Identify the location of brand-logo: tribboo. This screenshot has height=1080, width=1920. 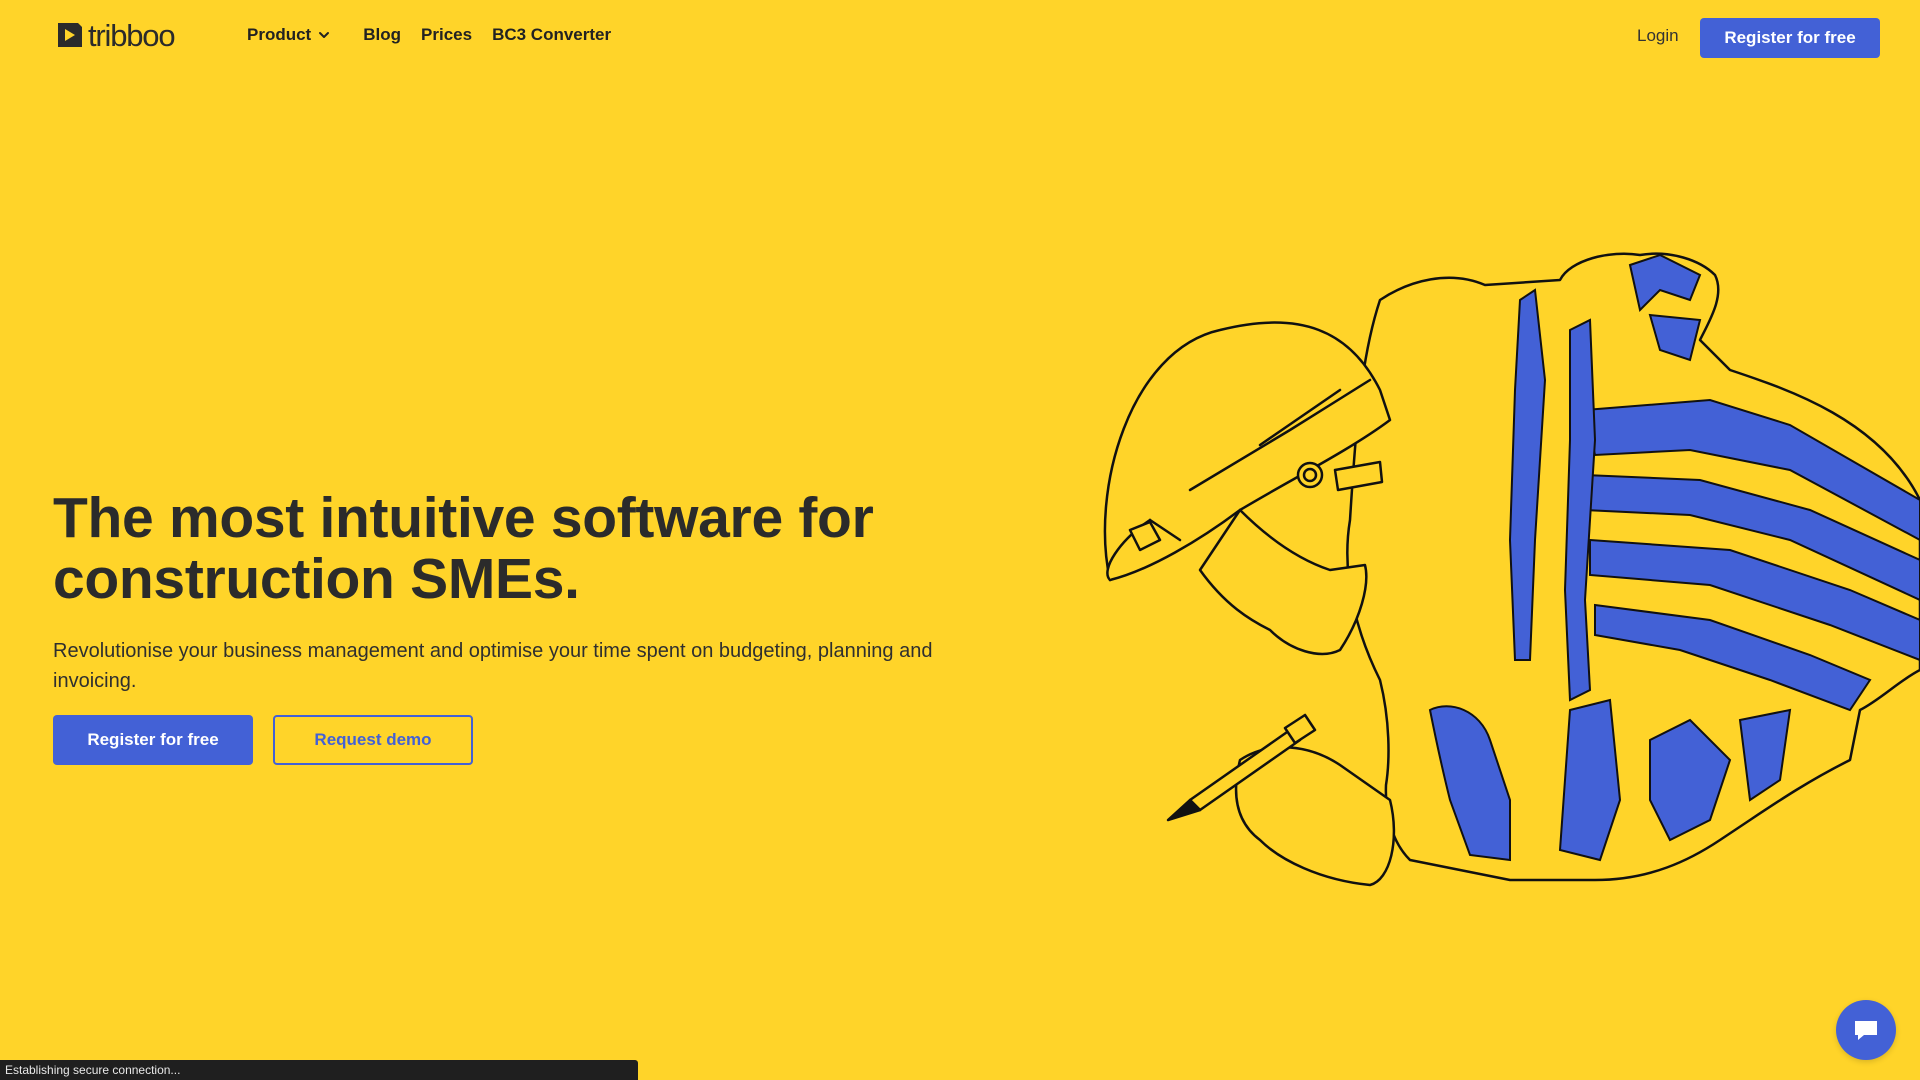
(116, 35).